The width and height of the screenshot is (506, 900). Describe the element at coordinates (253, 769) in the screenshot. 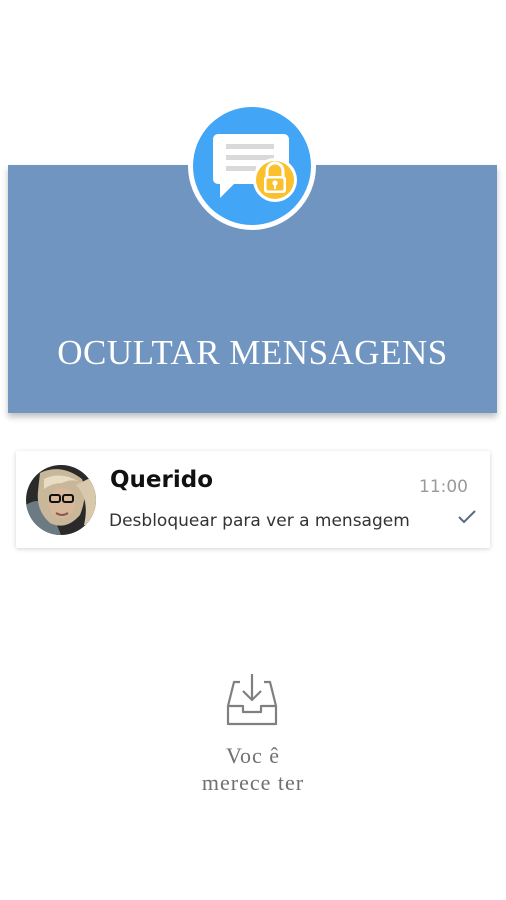

I see `empty-state-text: Voc ê merece ter` at that location.